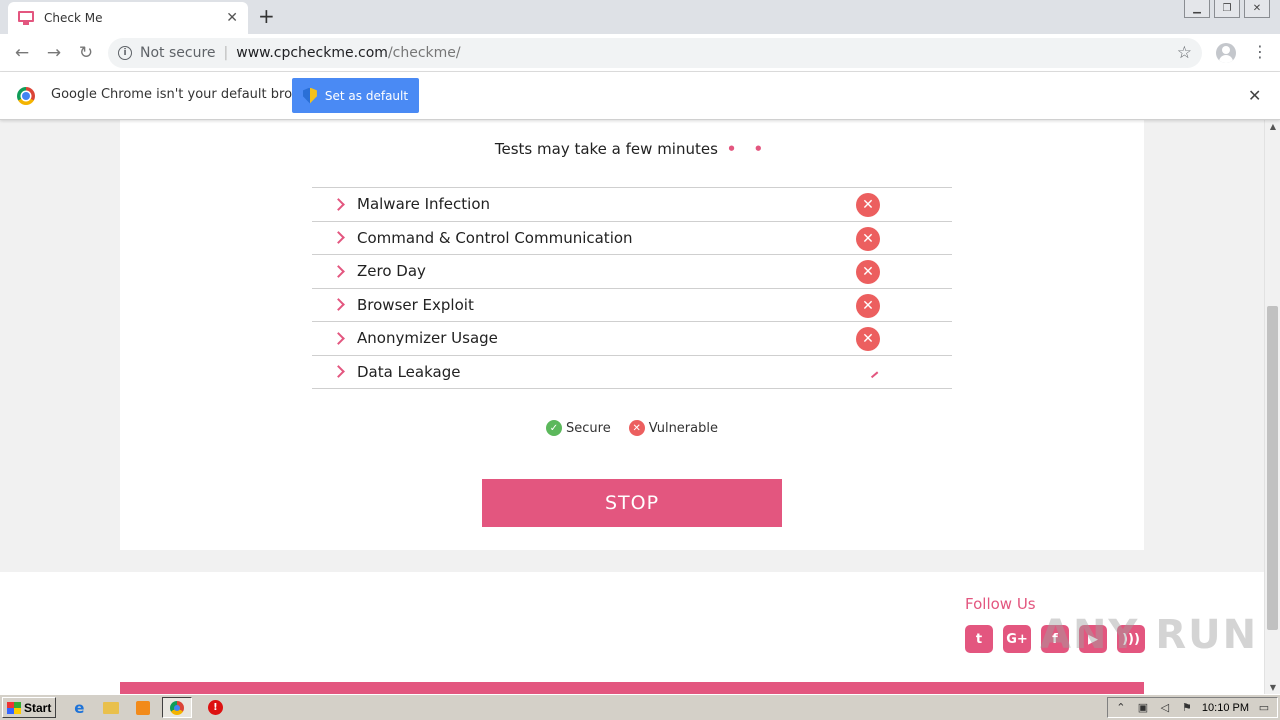  What do you see at coordinates (632, 372) in the screenshot?
I see `test-row-data-leakage: Data Leakage` at bounding box center [632, 372].